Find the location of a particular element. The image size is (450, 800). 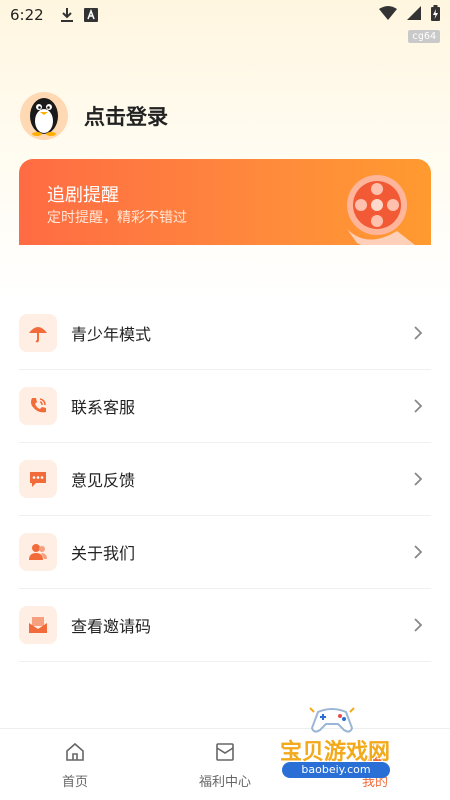

reminder-banner: 追剧提醒 定时提醒，精彩不错过 is located at coordinates (225, 202).